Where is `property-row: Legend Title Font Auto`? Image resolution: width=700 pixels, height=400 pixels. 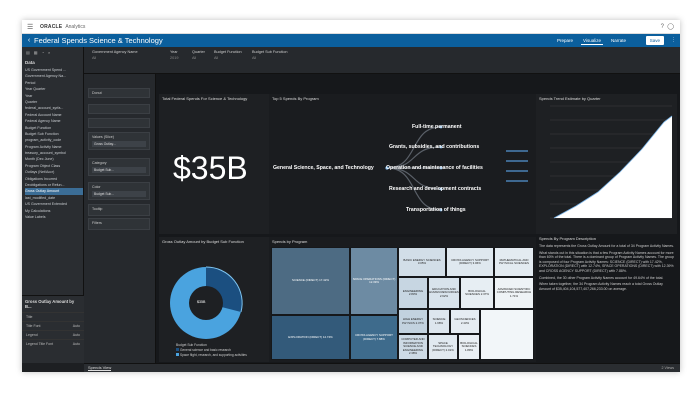 property-row: Legend Title Font Auto is located at coordinates (53, 343).